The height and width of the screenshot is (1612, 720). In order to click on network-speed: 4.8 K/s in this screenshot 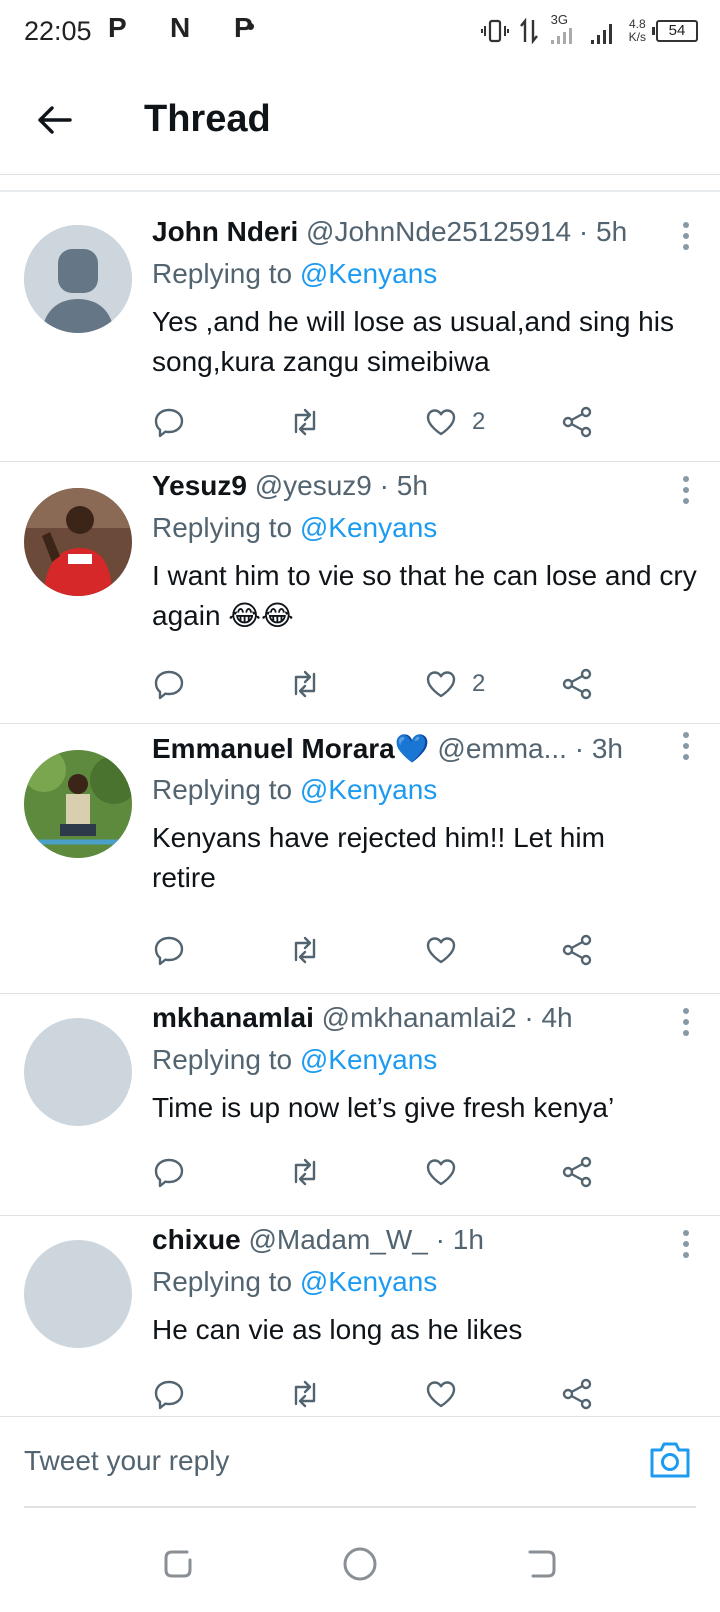, I will do `click(637, 30)`.